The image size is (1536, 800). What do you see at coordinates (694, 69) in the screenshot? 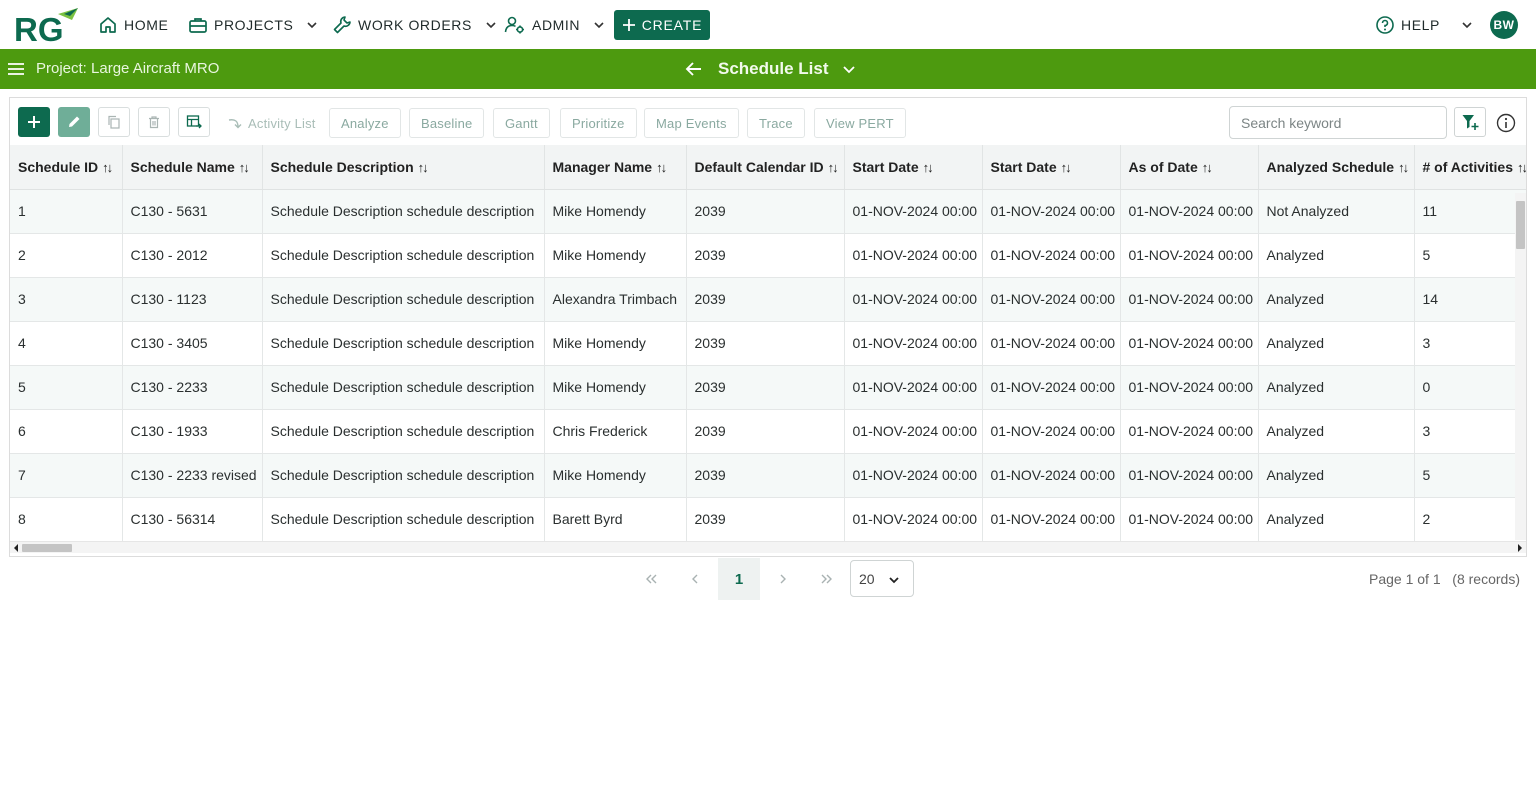
I see `arrow-left-icon` at bounding box center [694, 69].